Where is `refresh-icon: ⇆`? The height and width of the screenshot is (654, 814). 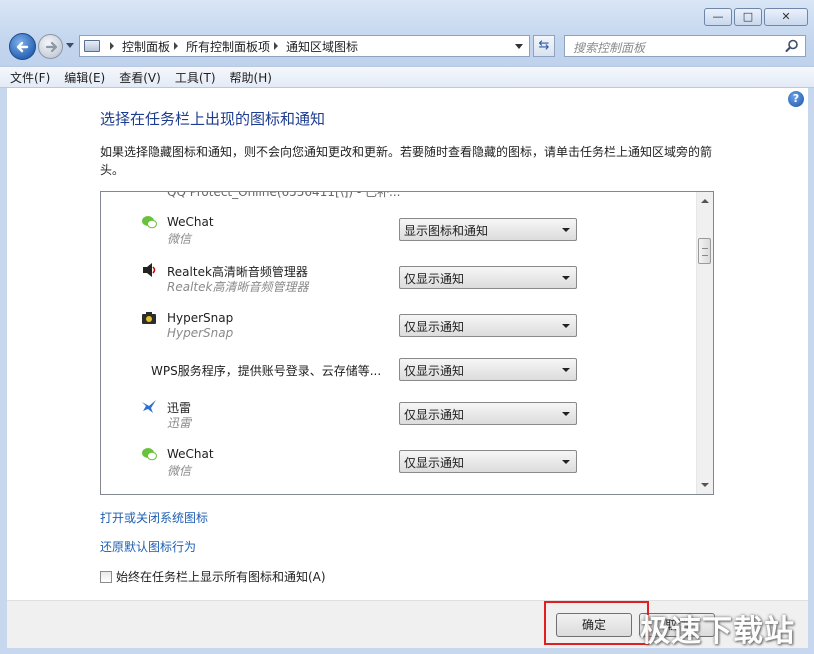 refresh-icon: ⇆ is located at coordinates (544, 45).